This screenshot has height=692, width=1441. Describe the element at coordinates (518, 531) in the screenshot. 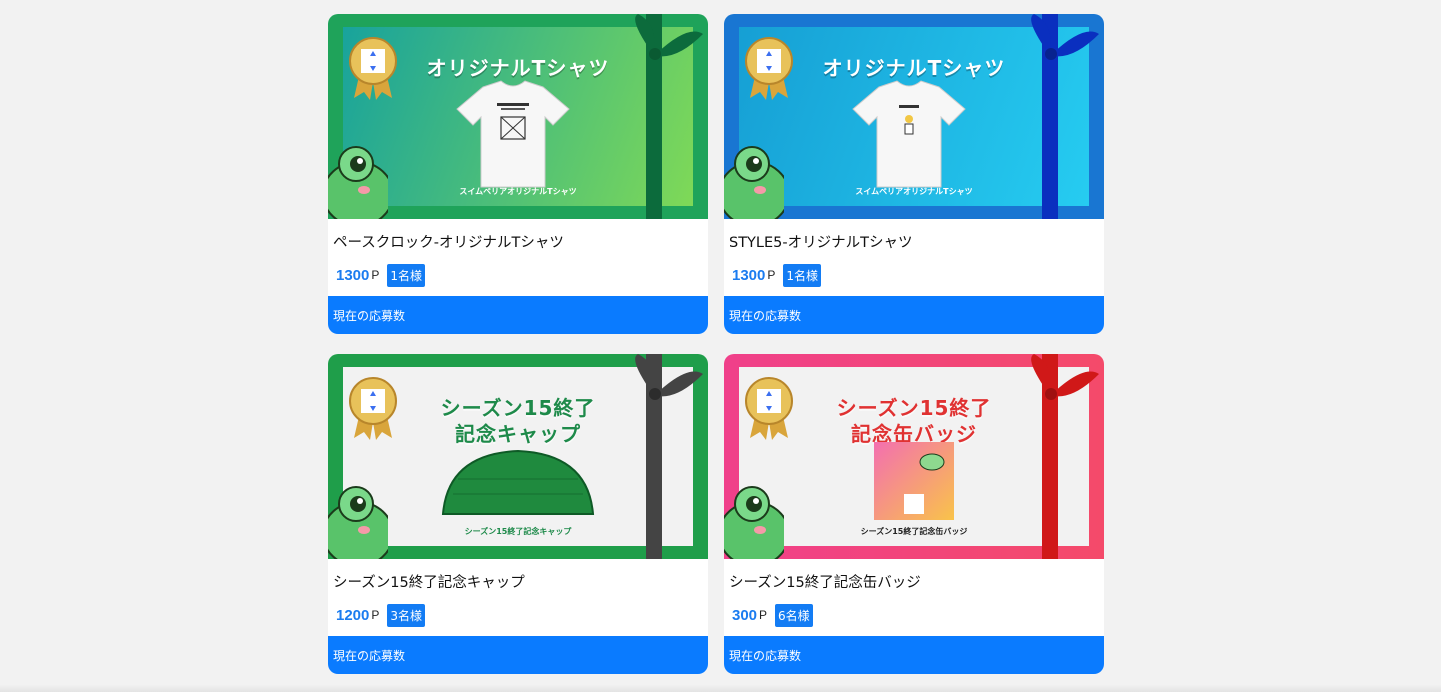

I see `promo-caption: シーズン15終了記念キャップ` at that location.